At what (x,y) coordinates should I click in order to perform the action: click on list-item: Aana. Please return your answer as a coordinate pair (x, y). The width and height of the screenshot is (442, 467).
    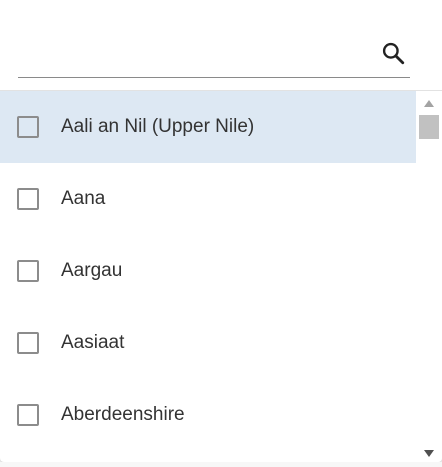
    Looking at the image, I should click on (208, 199).